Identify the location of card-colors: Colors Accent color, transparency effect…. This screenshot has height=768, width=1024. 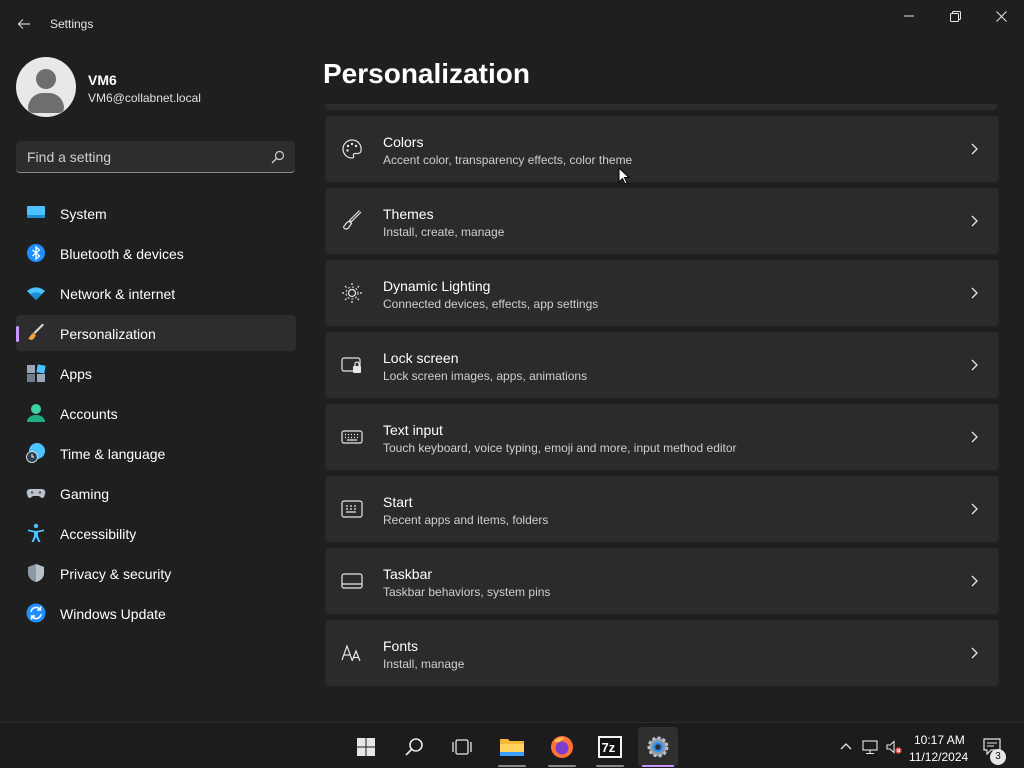
(662, 149).